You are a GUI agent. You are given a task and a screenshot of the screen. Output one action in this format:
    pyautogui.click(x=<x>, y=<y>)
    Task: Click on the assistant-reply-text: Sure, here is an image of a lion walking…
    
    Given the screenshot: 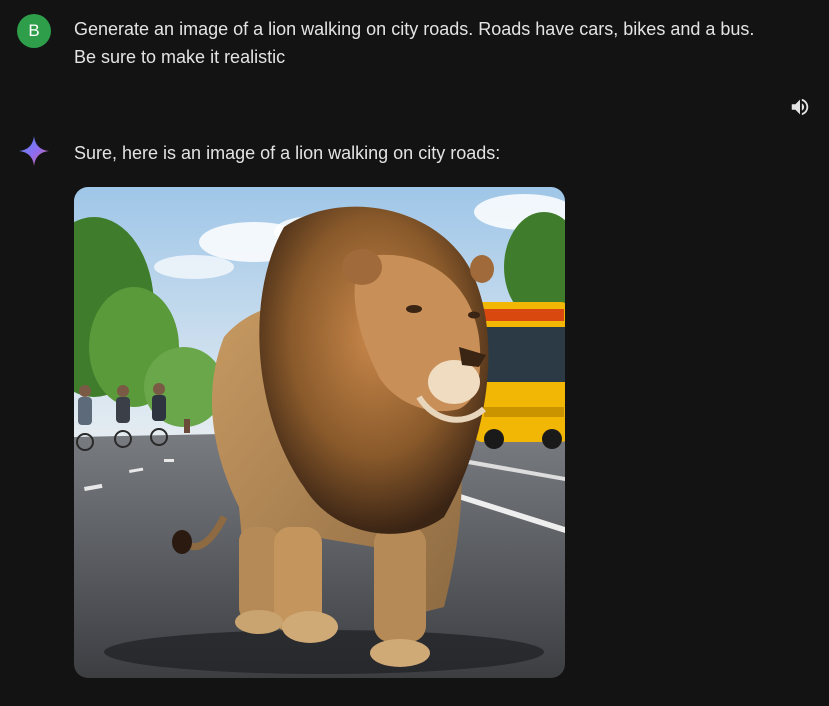 What is the action you would take?
    pyautogui.click(x=287, y=153)
    